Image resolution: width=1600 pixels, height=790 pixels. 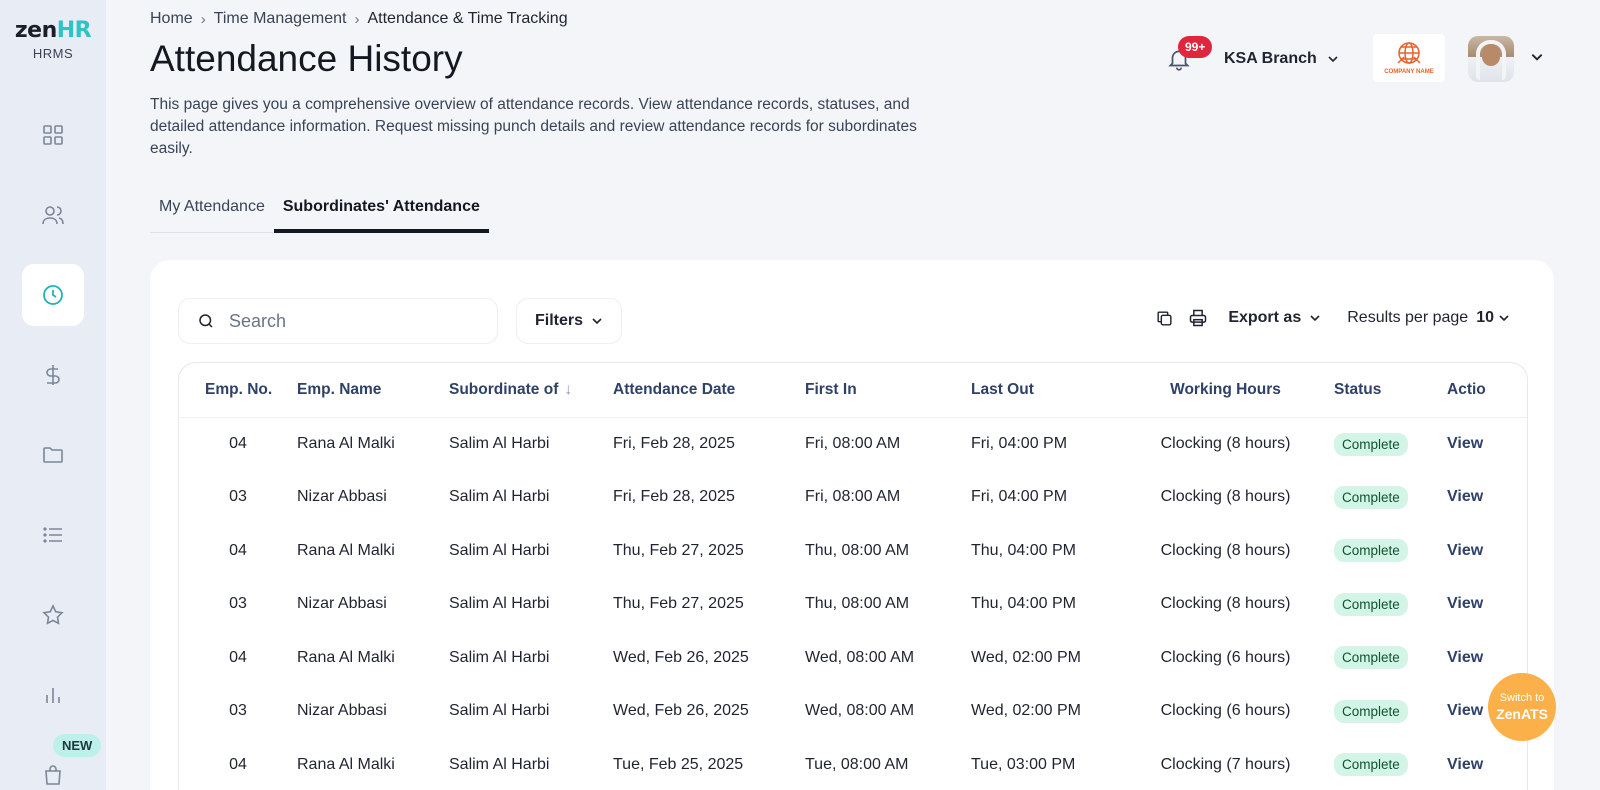 I want to click on cell-attendance-date: Thu, Feb 27, 2025, so click(x=709, y=551).